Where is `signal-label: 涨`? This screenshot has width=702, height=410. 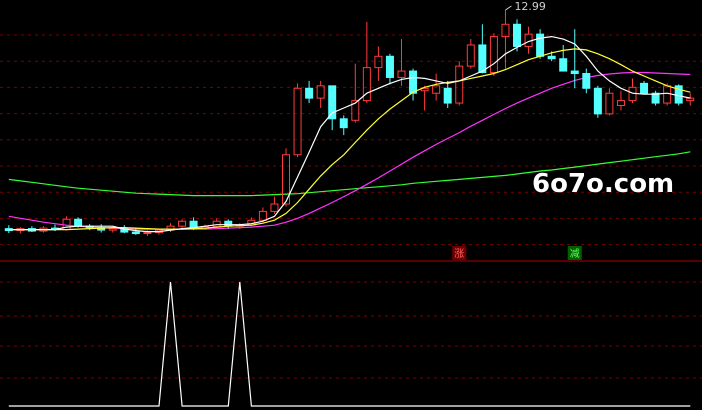 signal-label: 涨 is located at coordinates (459, 254).